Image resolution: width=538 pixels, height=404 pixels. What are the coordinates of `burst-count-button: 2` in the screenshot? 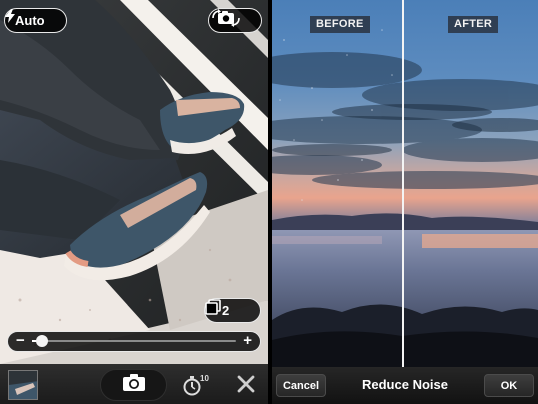 It's located at (232, 310).